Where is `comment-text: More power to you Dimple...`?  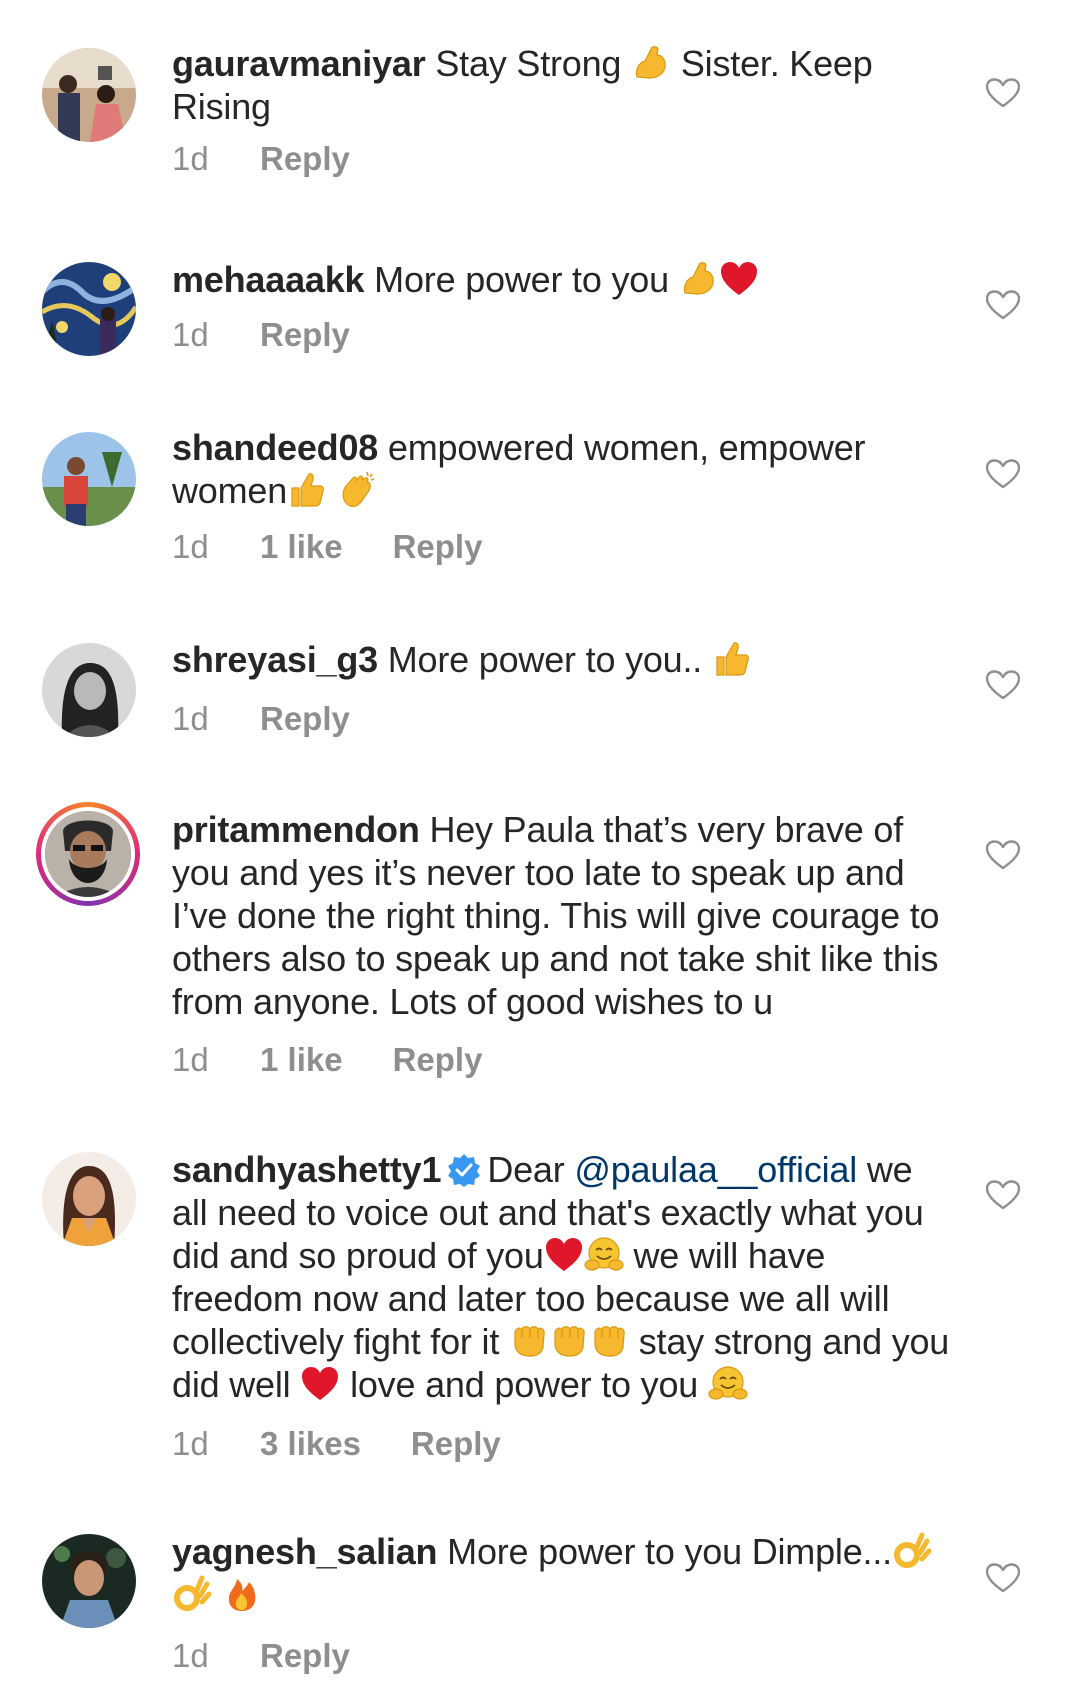
comment-text: More power to you Dimple... is located at coordinates (669, 1551).